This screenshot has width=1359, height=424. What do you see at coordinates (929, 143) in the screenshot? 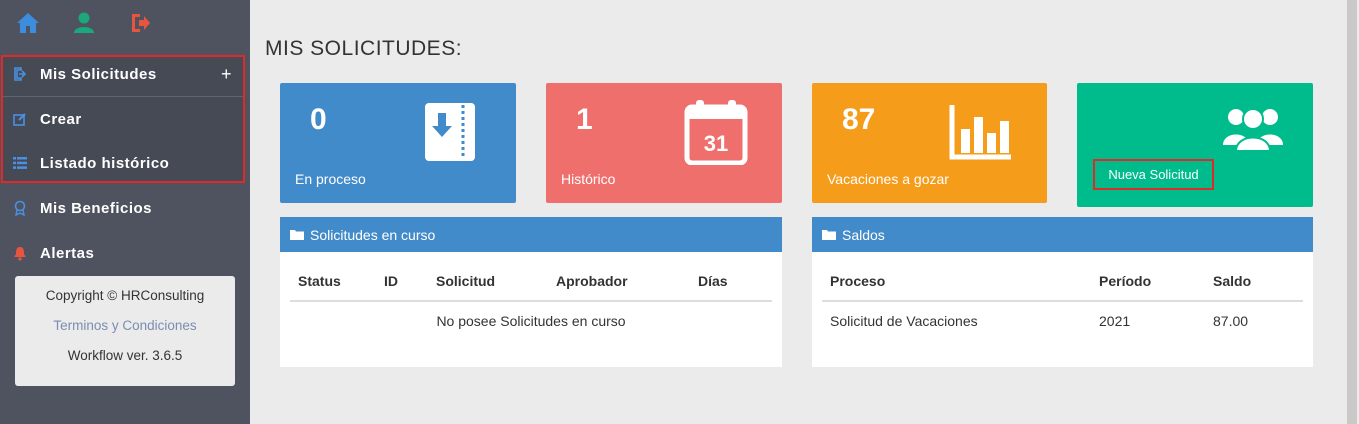
I see `tile-vacaciones: 87 Vacaciones a gozar` at bounding box center [929, 143].